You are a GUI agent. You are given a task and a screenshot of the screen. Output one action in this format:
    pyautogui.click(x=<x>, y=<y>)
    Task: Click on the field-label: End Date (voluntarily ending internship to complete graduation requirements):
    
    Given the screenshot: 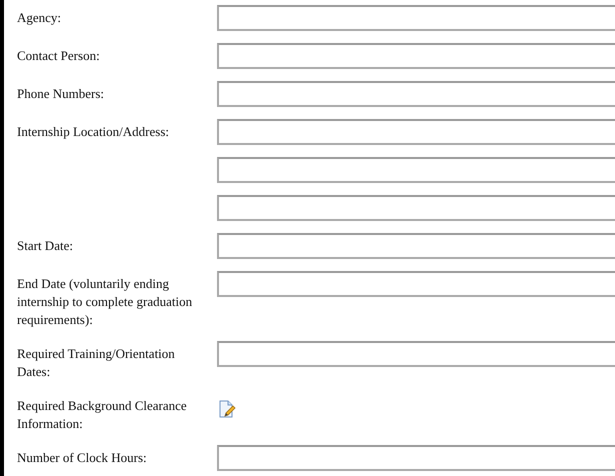 What is the action you would take?
    pyautogui.click(x=104, y=301)
    